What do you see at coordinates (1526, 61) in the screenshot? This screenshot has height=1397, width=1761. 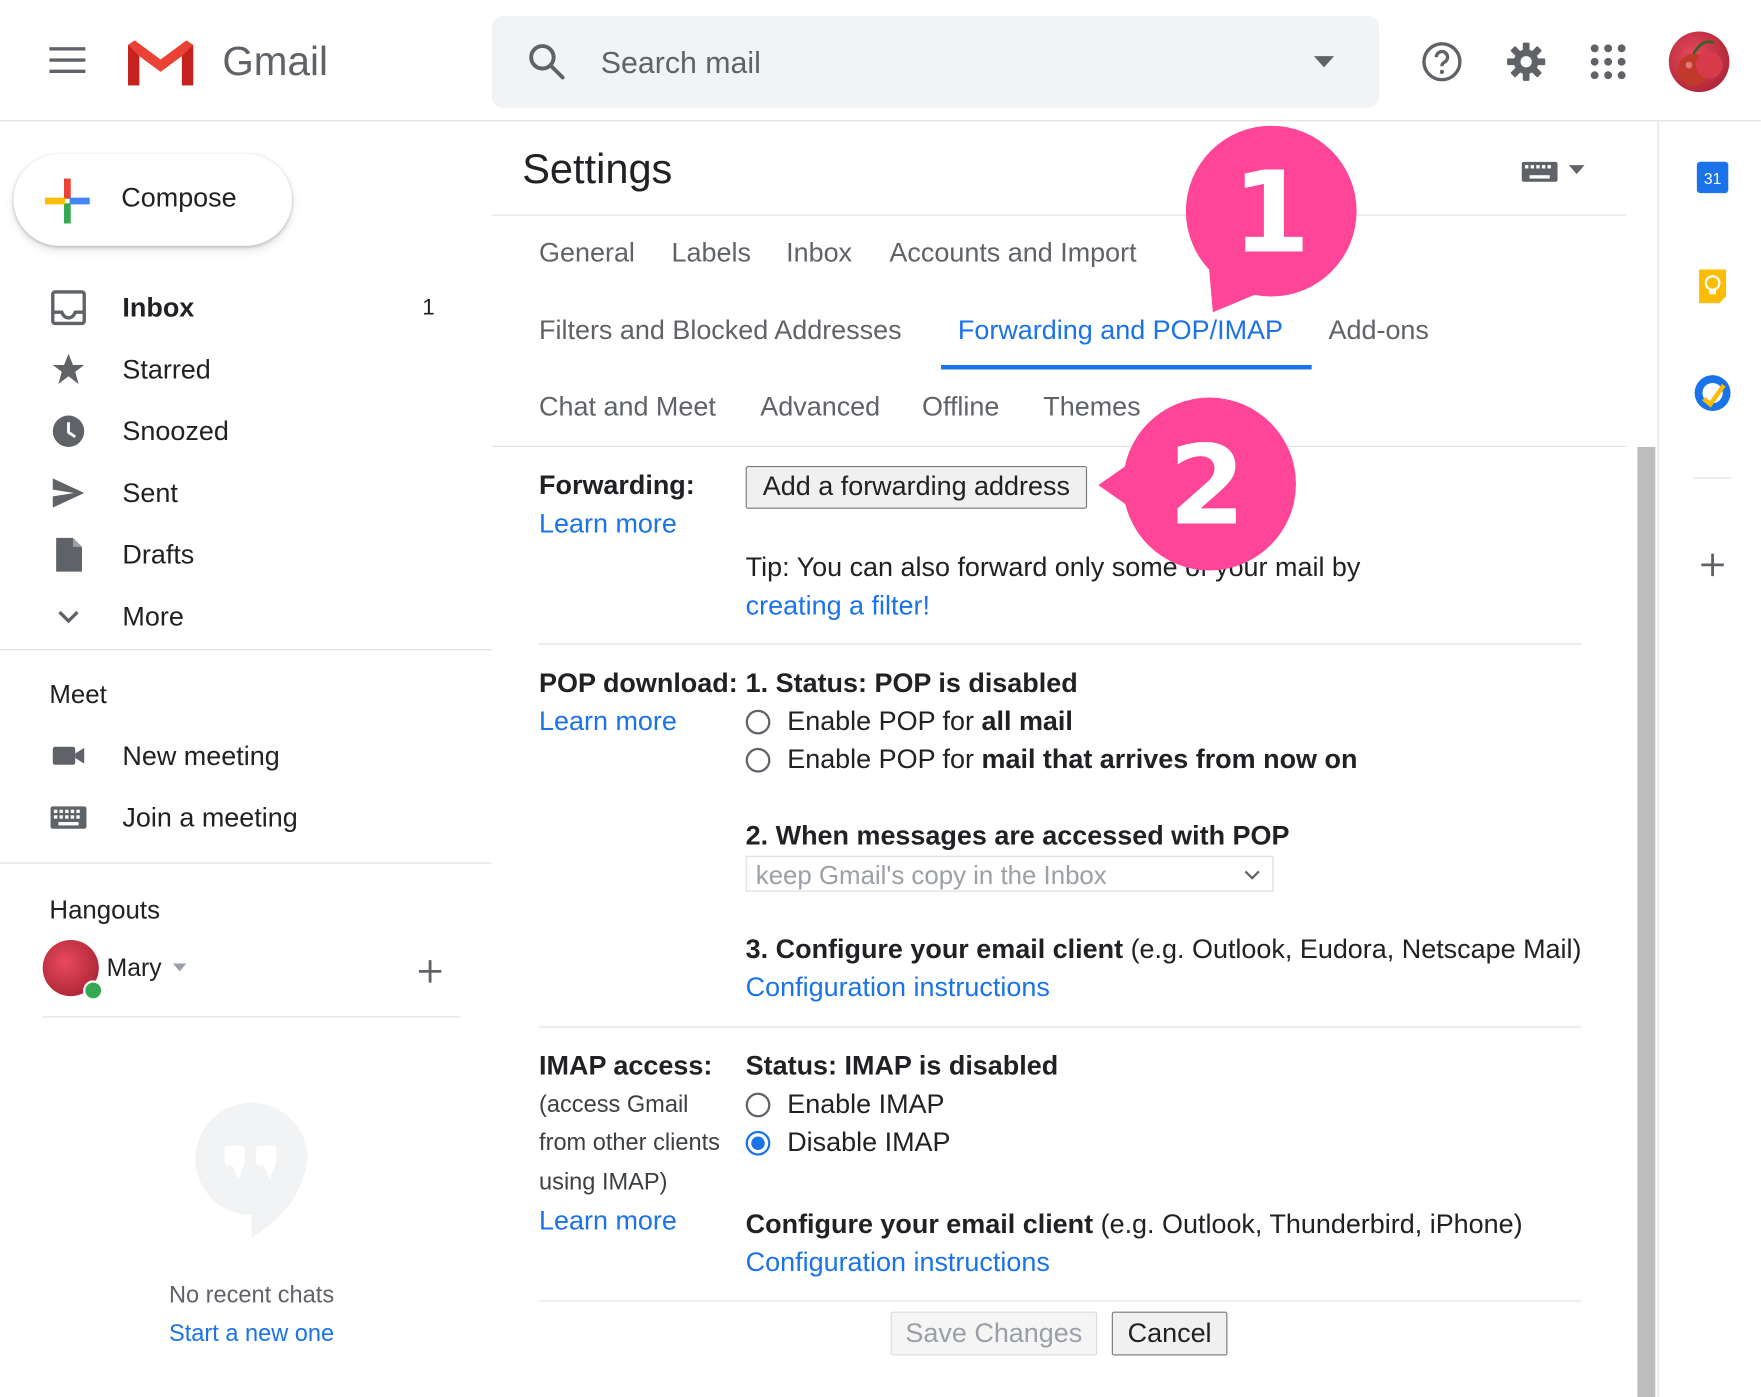 I see `settings-gear-icon` at bounding box center [1526, 61].